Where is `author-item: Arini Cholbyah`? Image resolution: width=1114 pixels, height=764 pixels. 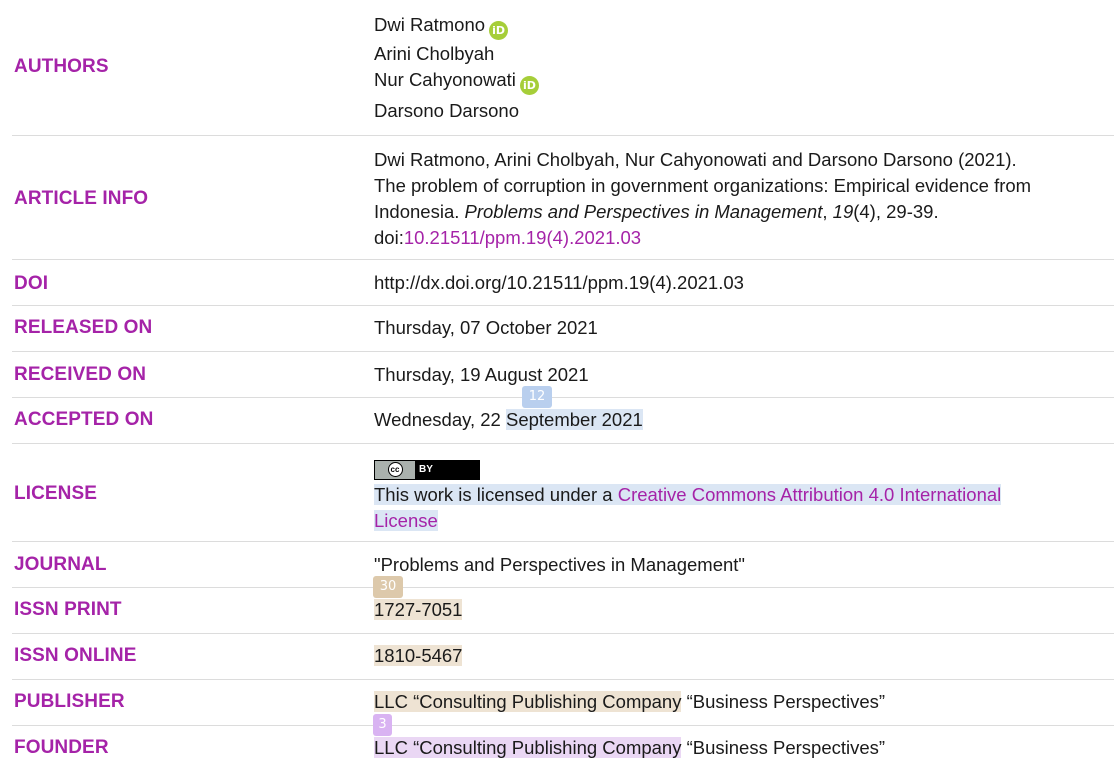 author-item: Arini Cholbyah is located at coordinates (744, 53).